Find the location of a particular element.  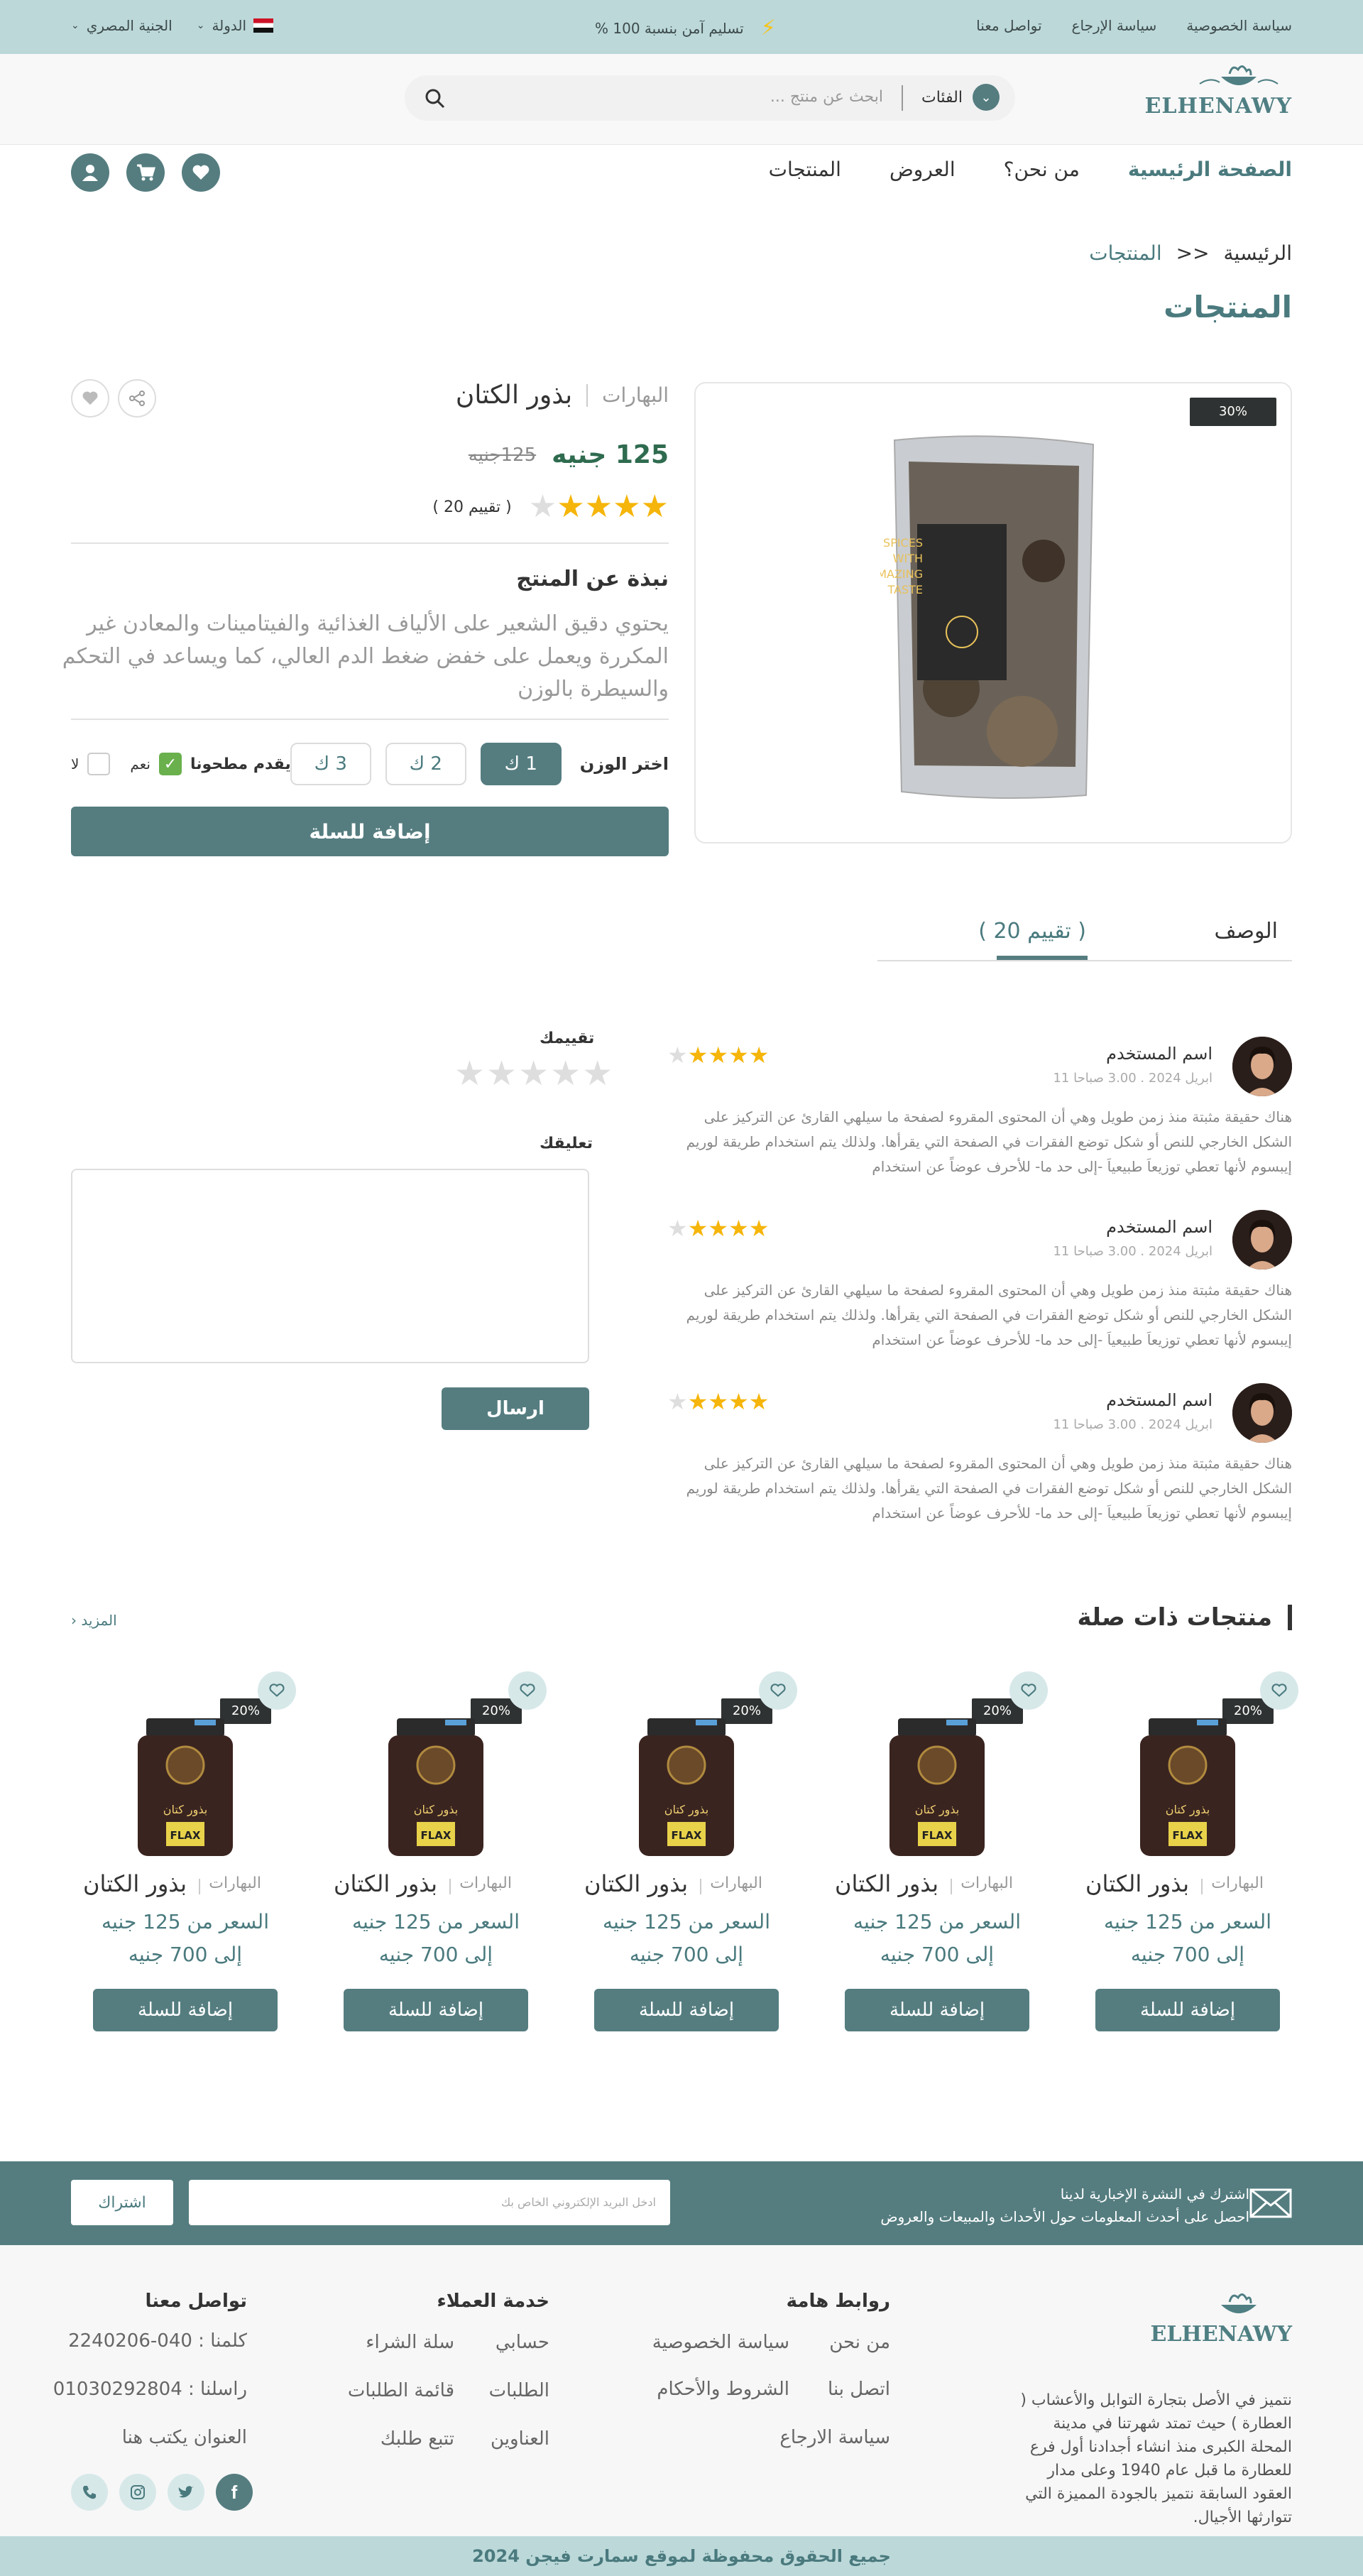

chevron-left-icon: ‹ is located at coordinates (74, 1620).